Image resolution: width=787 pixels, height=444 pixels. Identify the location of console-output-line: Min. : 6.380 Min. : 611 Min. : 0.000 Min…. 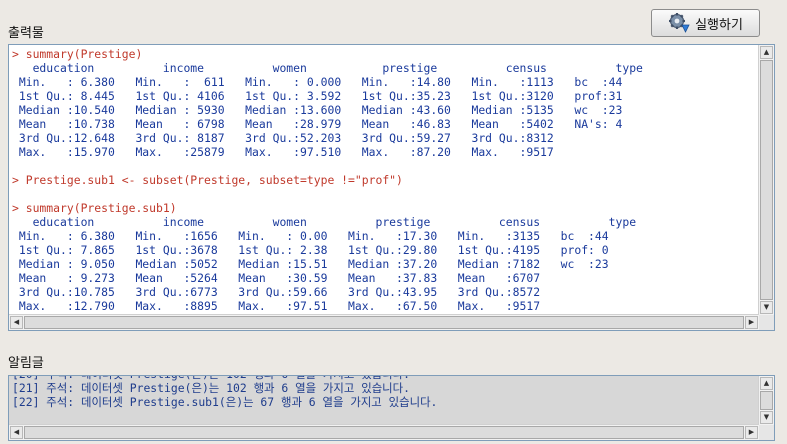
(324, 82).